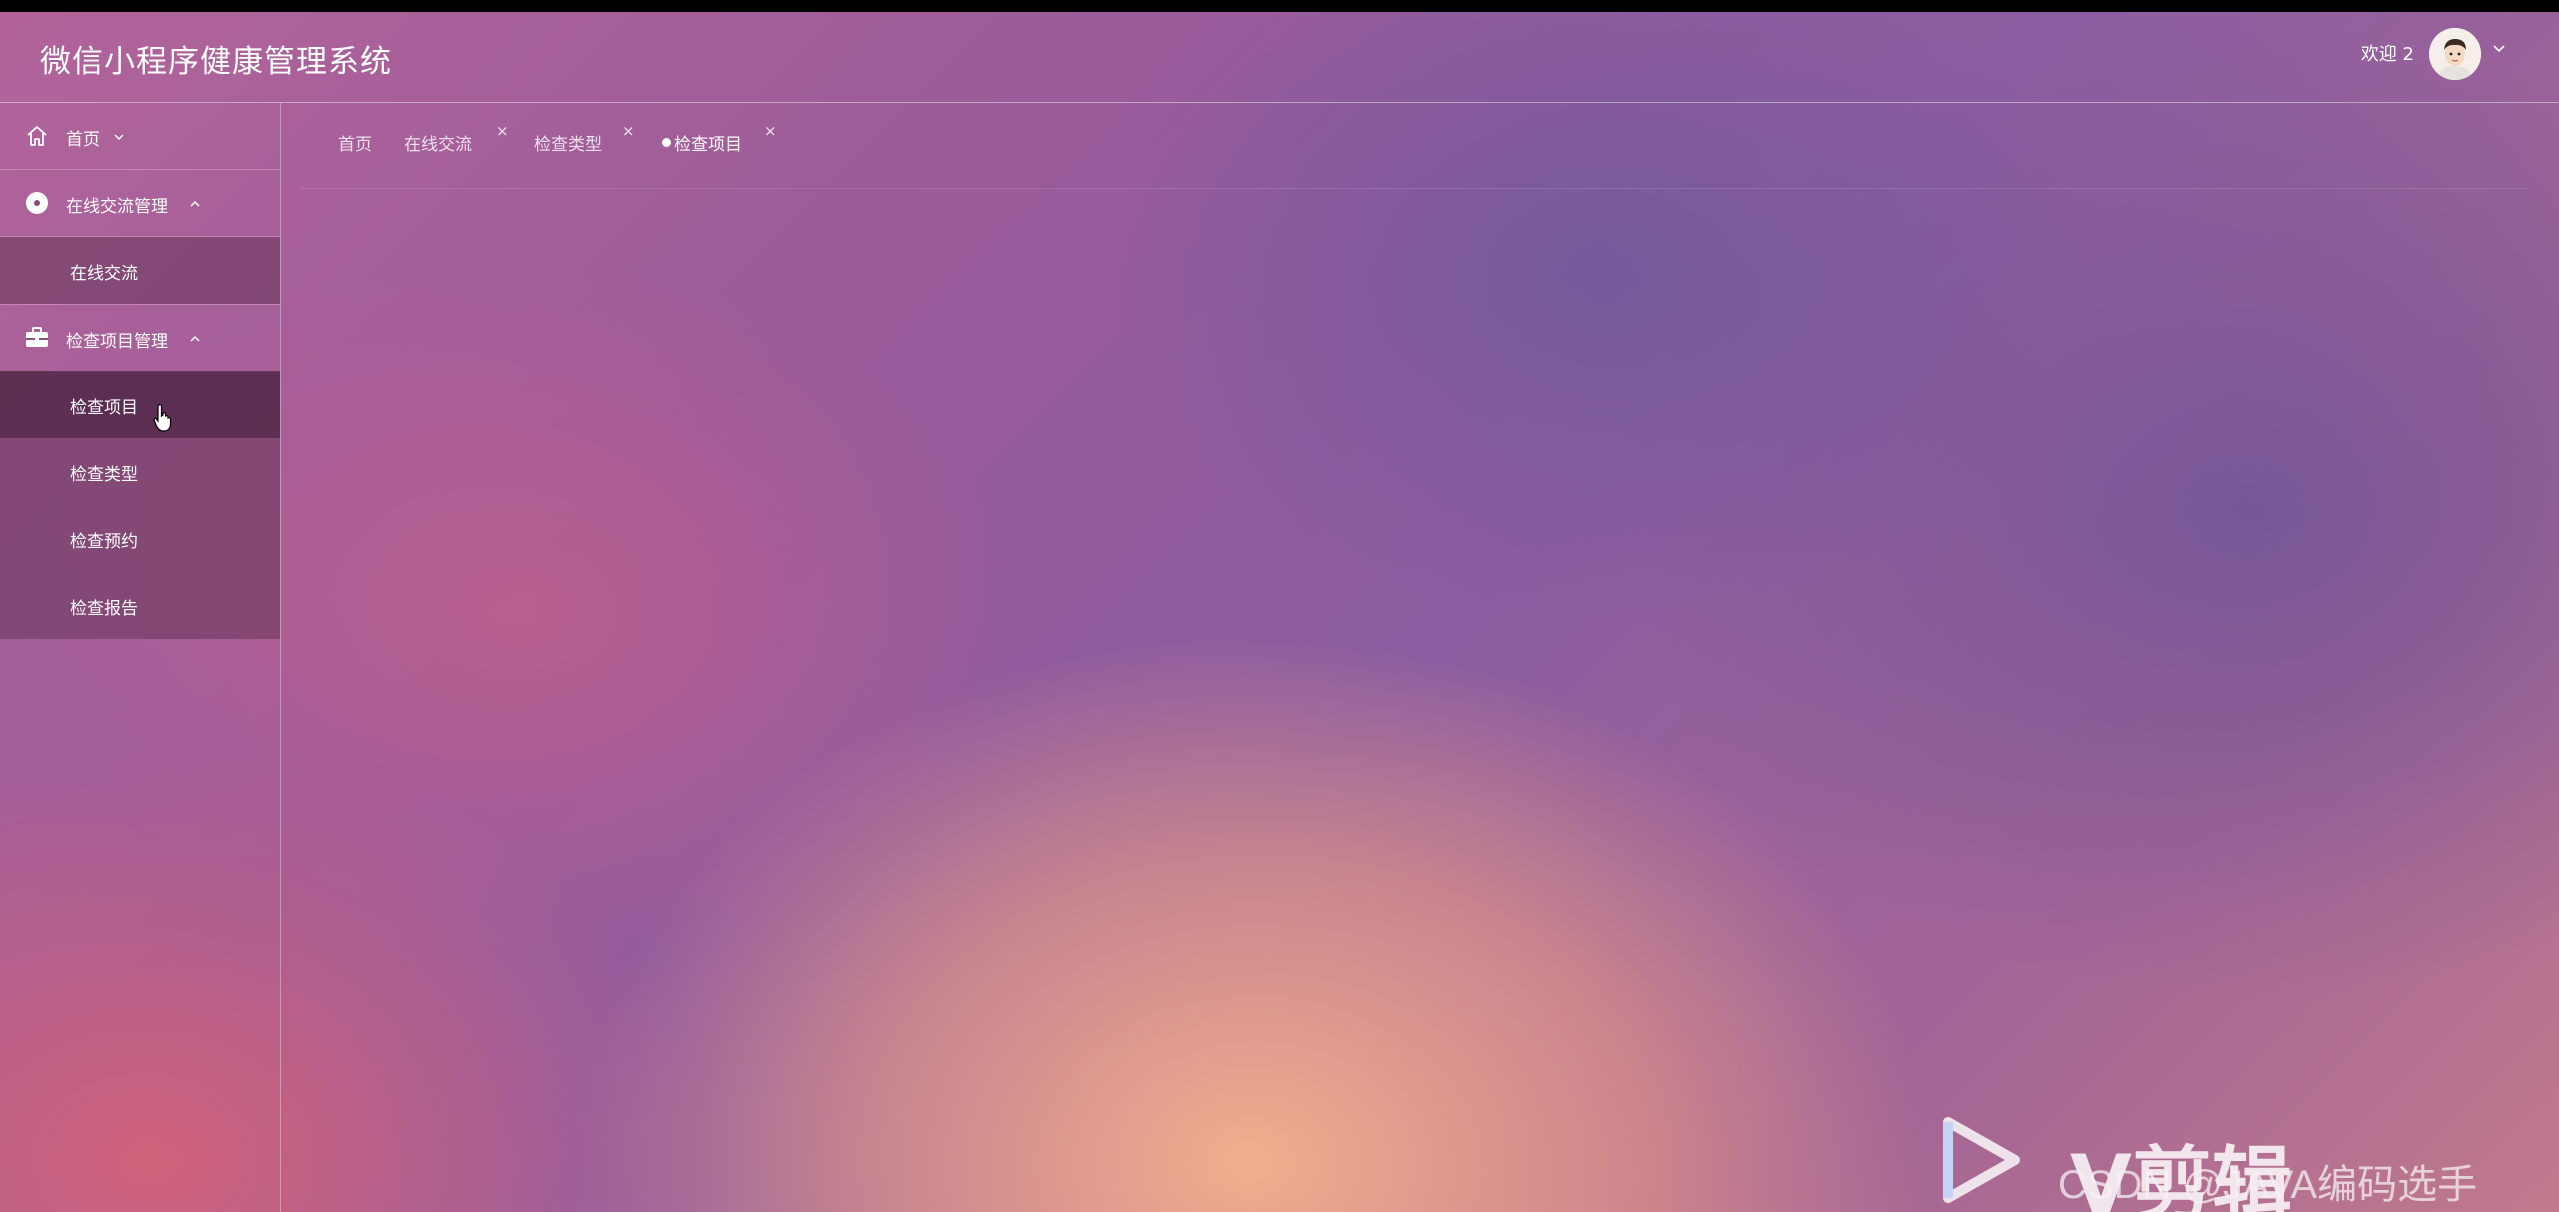 The image size is (2559, 1212). I want to click on sidebar-item-online-chat: 在线交流, so click(140, 270).